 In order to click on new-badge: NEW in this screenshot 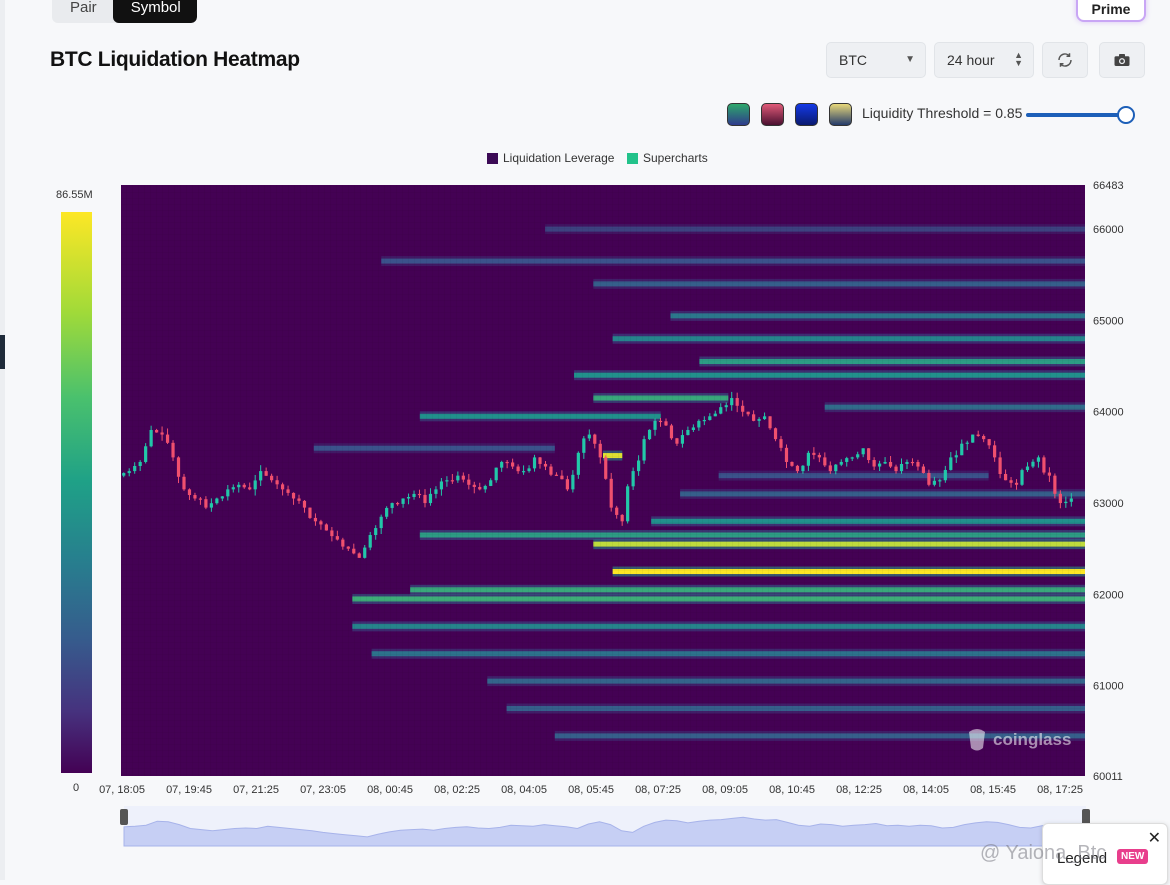, I will do `click(1133, 856)`.